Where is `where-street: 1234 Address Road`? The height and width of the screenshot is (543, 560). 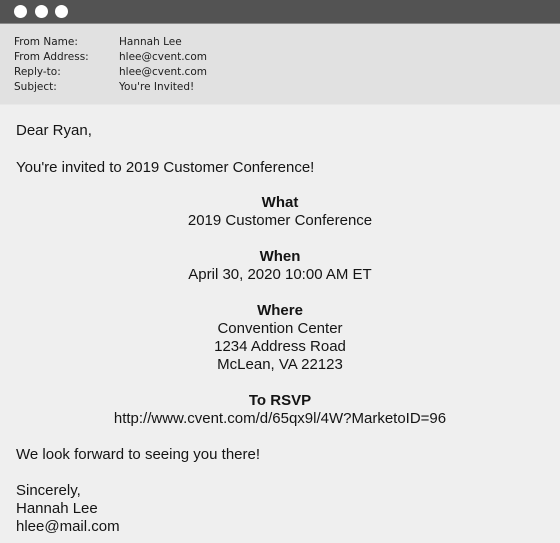
where-street: 1234 Address Road is located at coordinates (280, 346).